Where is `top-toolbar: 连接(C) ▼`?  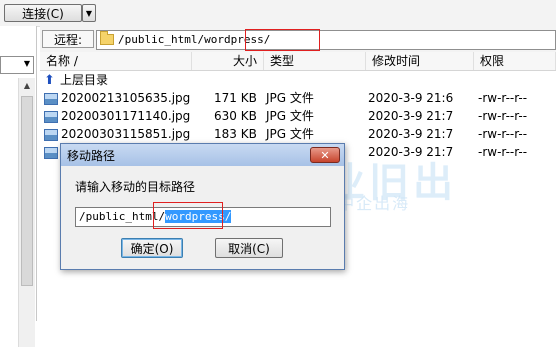
top-toolbar: 连接(C) ▼ is located at coordinates (278, 13).